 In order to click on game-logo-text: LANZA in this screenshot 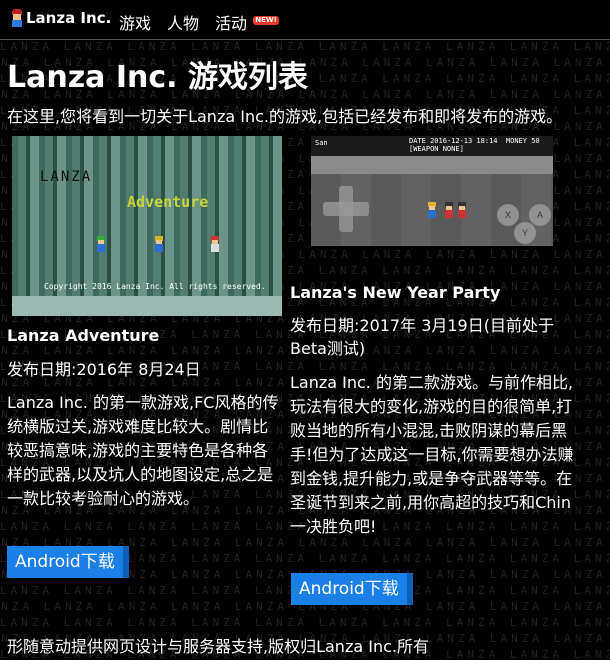, I will do `click(66, 177)`.